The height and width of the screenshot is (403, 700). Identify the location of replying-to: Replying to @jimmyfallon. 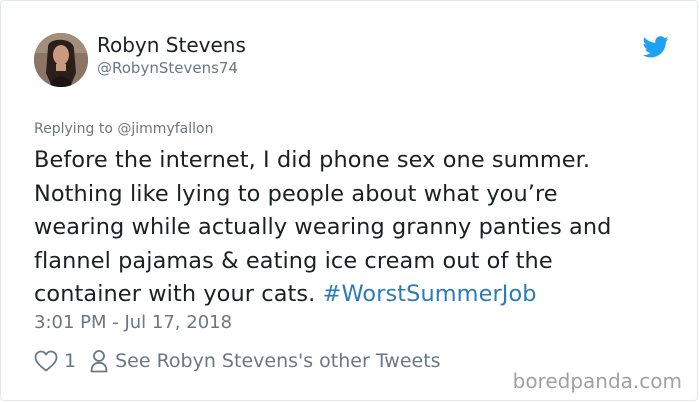
(123, 129).